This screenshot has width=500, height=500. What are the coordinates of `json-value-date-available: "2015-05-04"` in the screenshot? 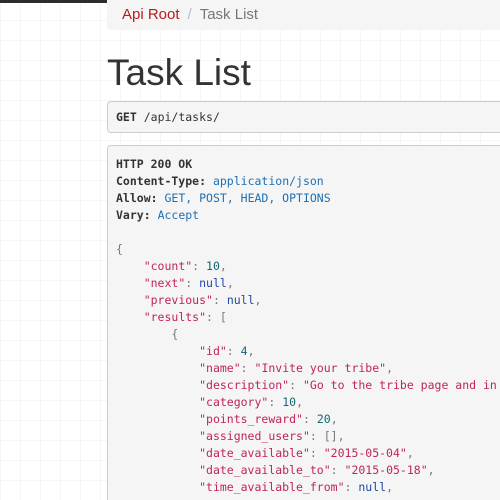 It's located at (365, 453).